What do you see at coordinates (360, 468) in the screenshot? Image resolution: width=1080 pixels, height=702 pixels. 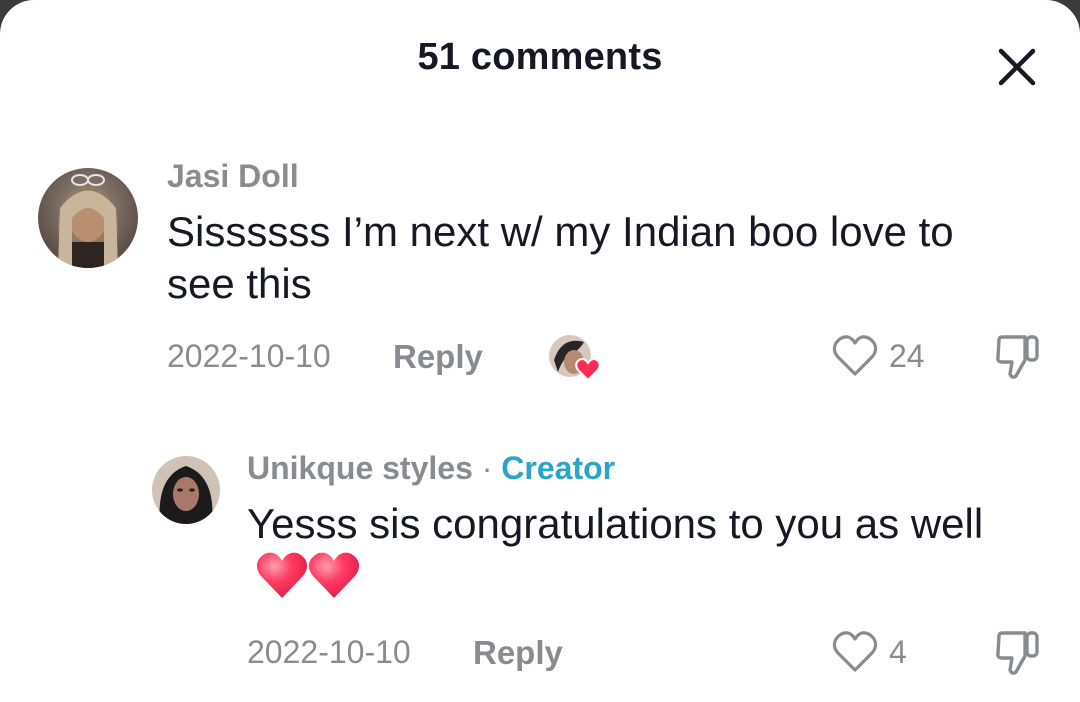 I see `comment-username: Unikque styles` at bounding box center [360, 468].